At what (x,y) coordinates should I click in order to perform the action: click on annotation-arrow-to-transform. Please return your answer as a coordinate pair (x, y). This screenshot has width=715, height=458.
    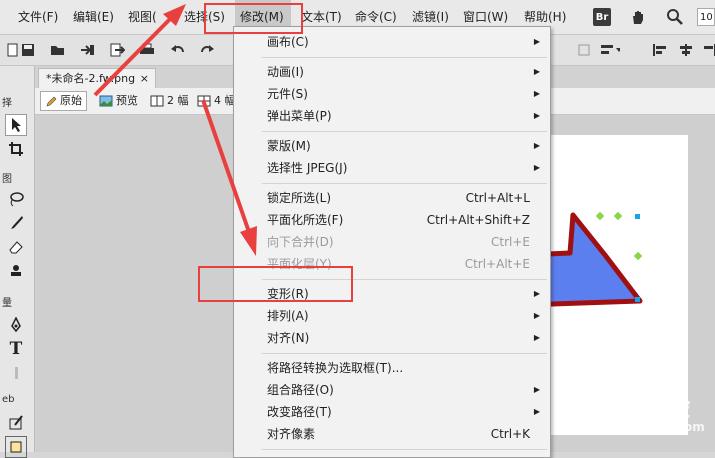
    Looking at the image, I should click on (229, 177).